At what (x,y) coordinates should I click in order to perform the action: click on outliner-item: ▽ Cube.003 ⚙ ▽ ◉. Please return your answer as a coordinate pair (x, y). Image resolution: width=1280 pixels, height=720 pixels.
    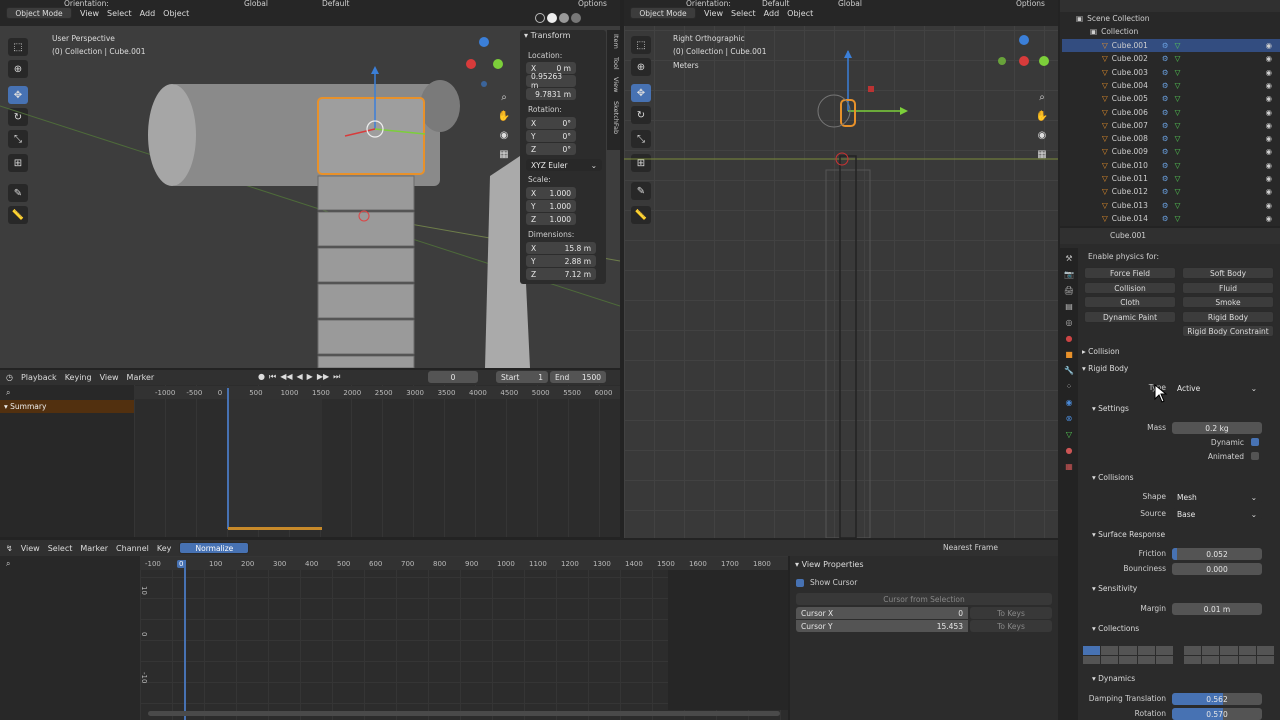
    Looking at the image, I should click on (1171, 72).